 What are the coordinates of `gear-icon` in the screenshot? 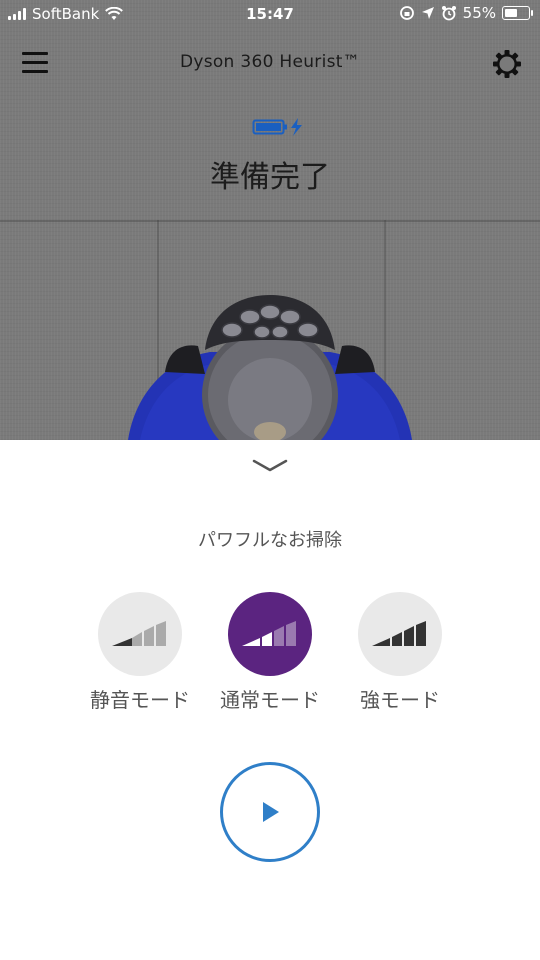 It's located at (507, 64).